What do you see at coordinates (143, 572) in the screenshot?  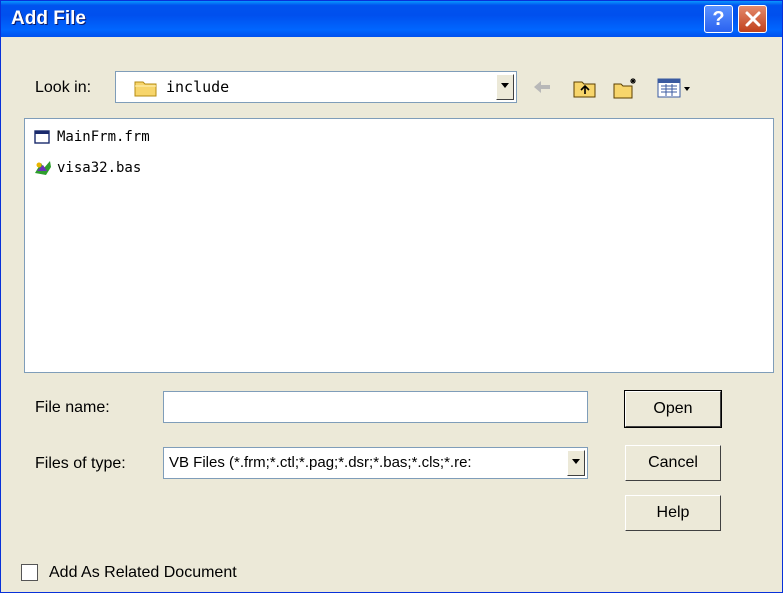 I see `related-document-label: Add As Related Document` at bounding box center [143, 572].